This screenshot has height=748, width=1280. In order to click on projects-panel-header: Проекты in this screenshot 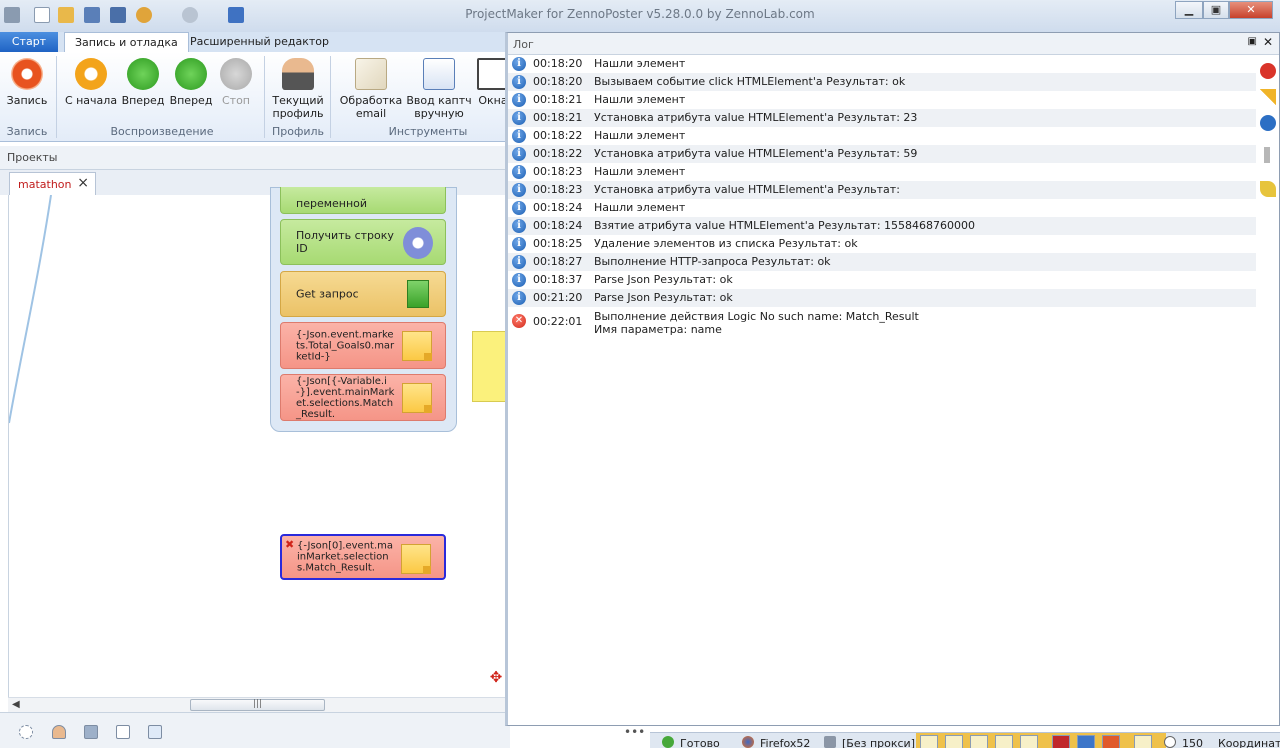, I will do `click(255, 158)`.